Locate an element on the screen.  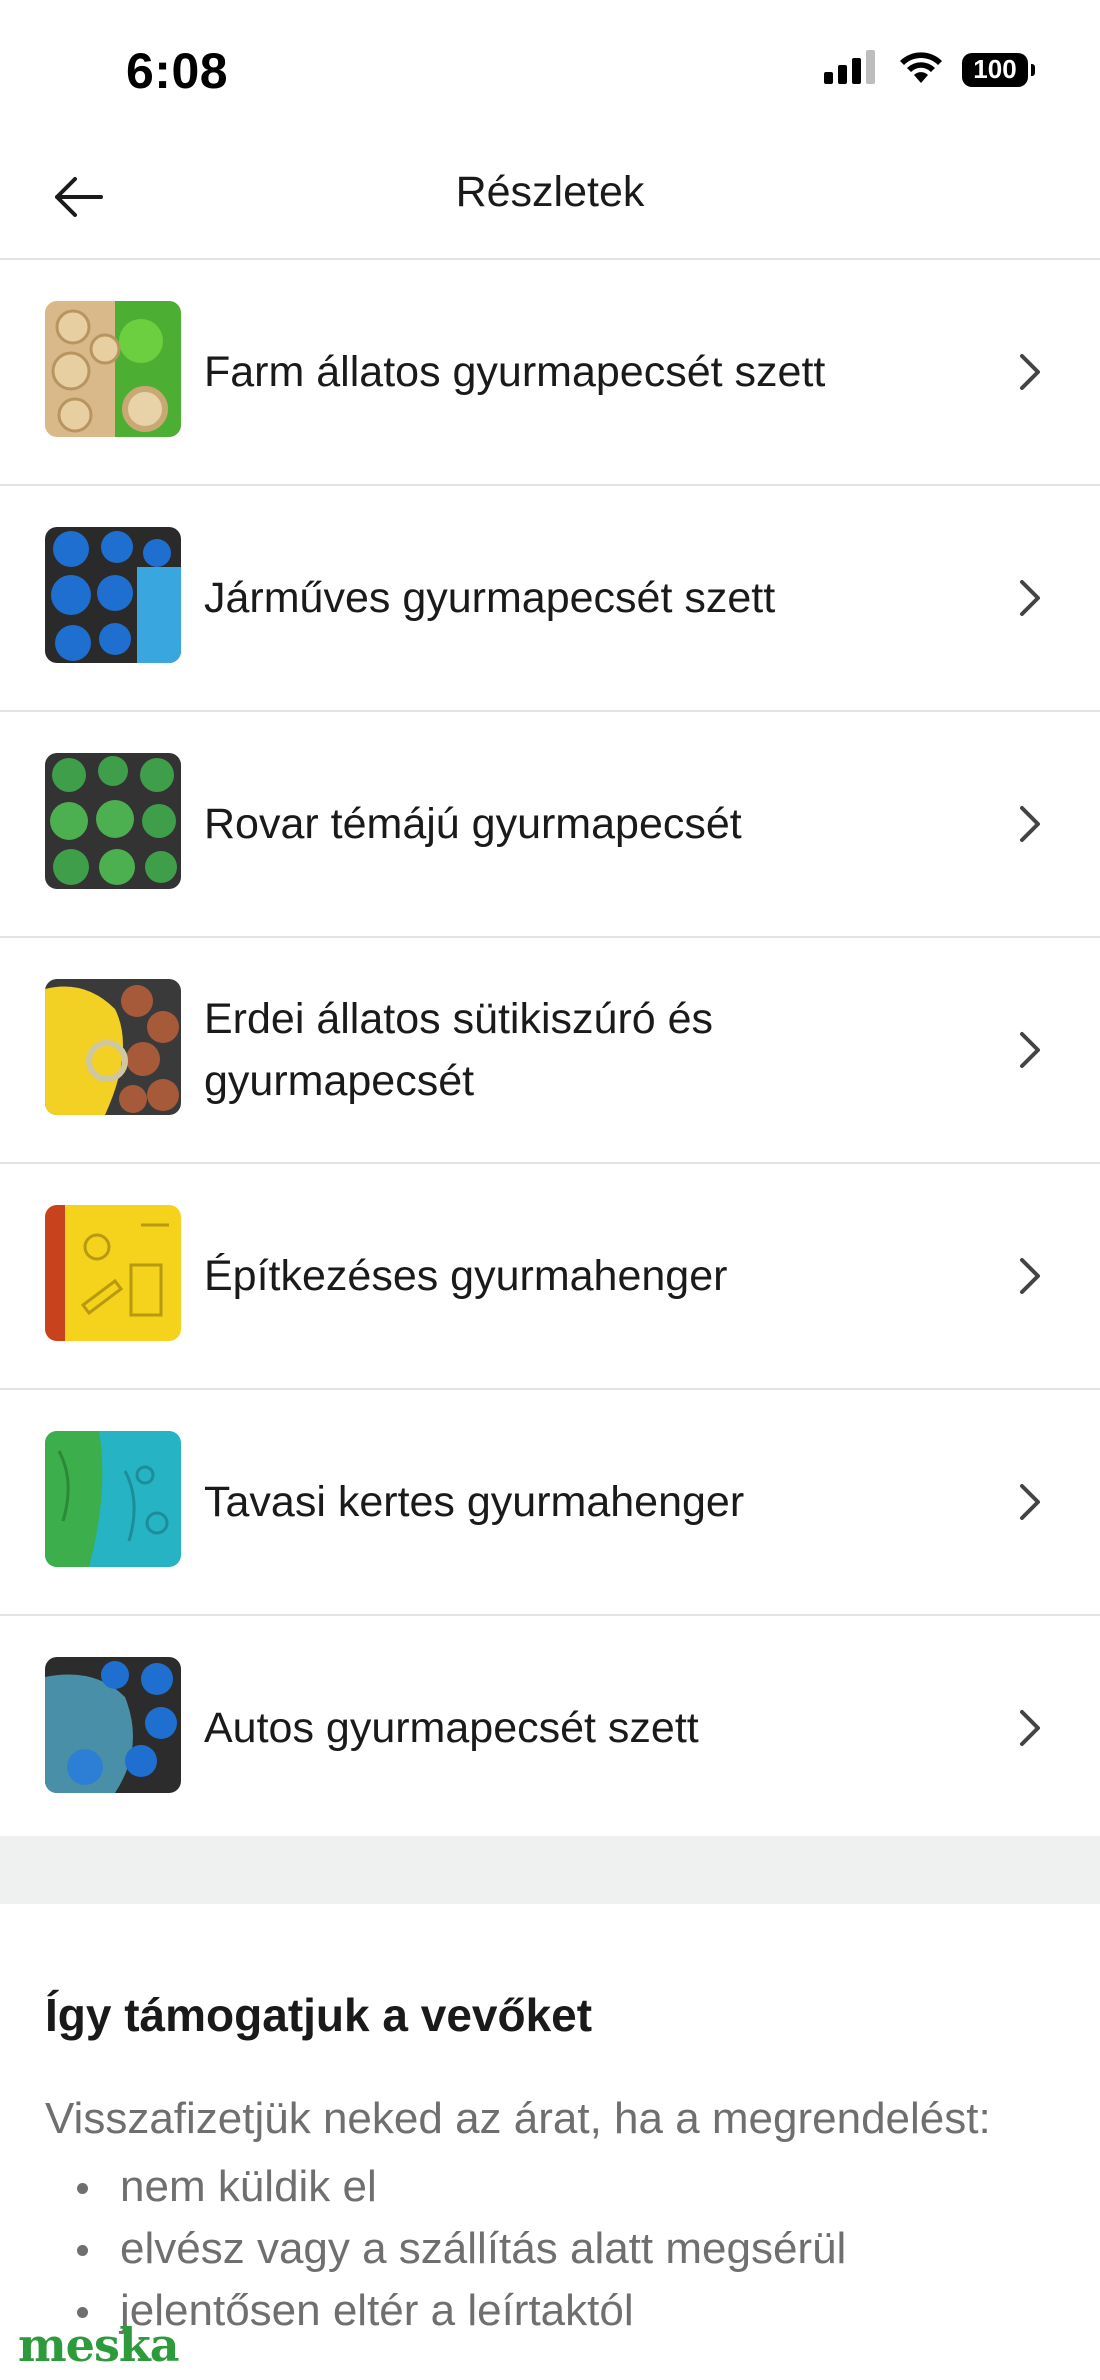
list-item: Autos gyurmapecsét szett is located at coordinates (550, 1729).